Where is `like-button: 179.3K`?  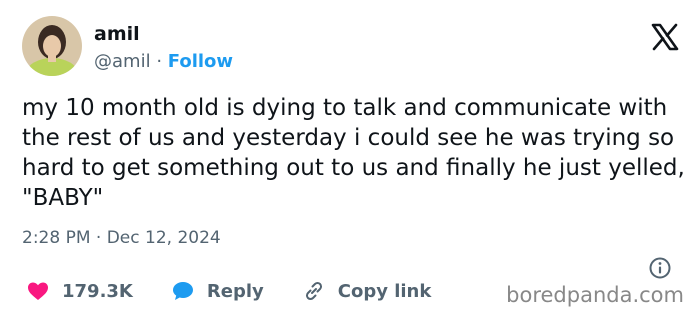 like-button: 179.3K is located at coordinates (79, 291).